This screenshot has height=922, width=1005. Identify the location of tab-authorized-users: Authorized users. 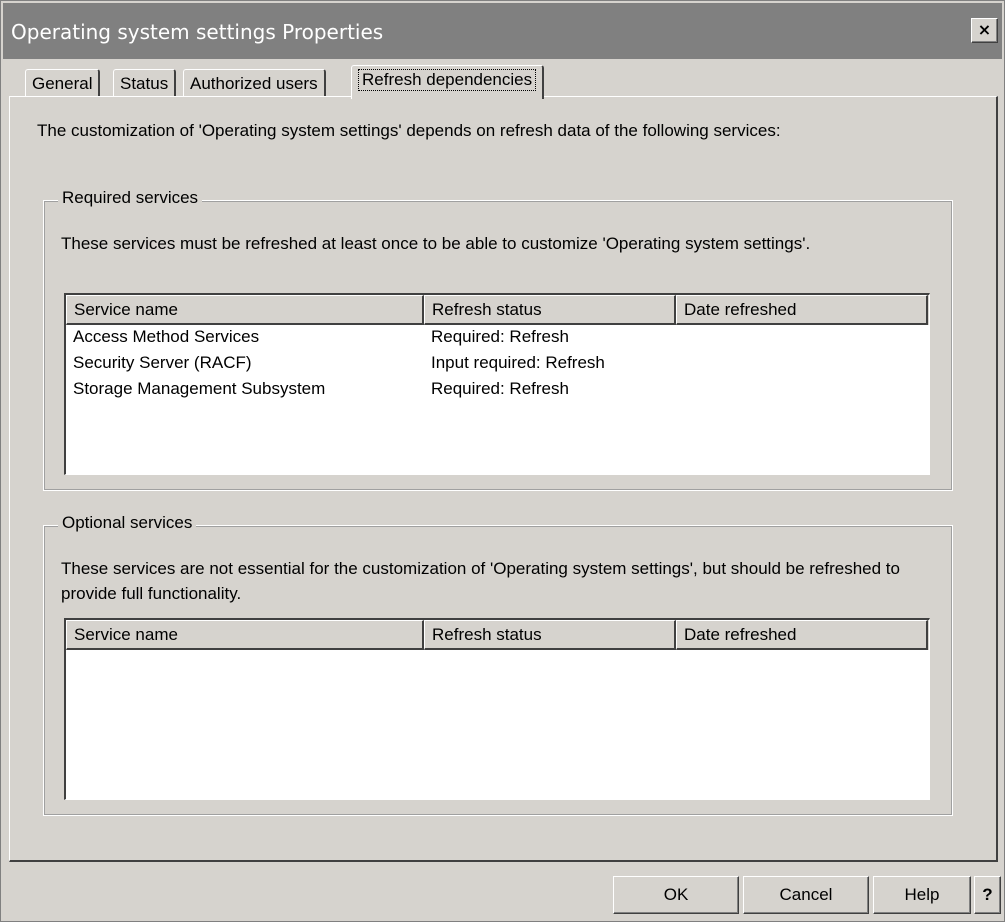
(254, 83).